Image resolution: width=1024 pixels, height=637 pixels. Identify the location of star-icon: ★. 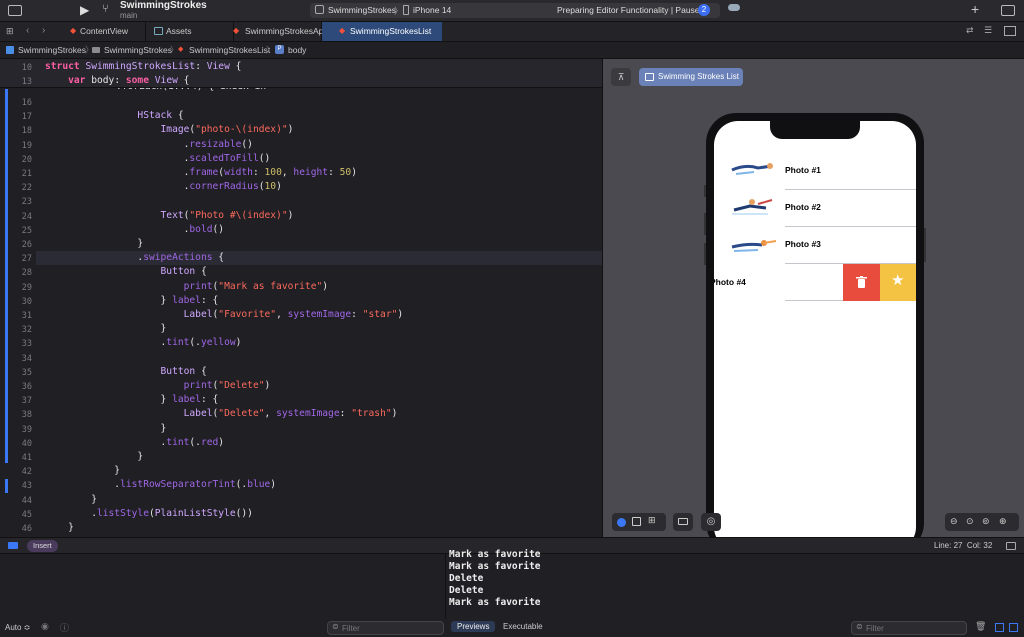
(898, 280).